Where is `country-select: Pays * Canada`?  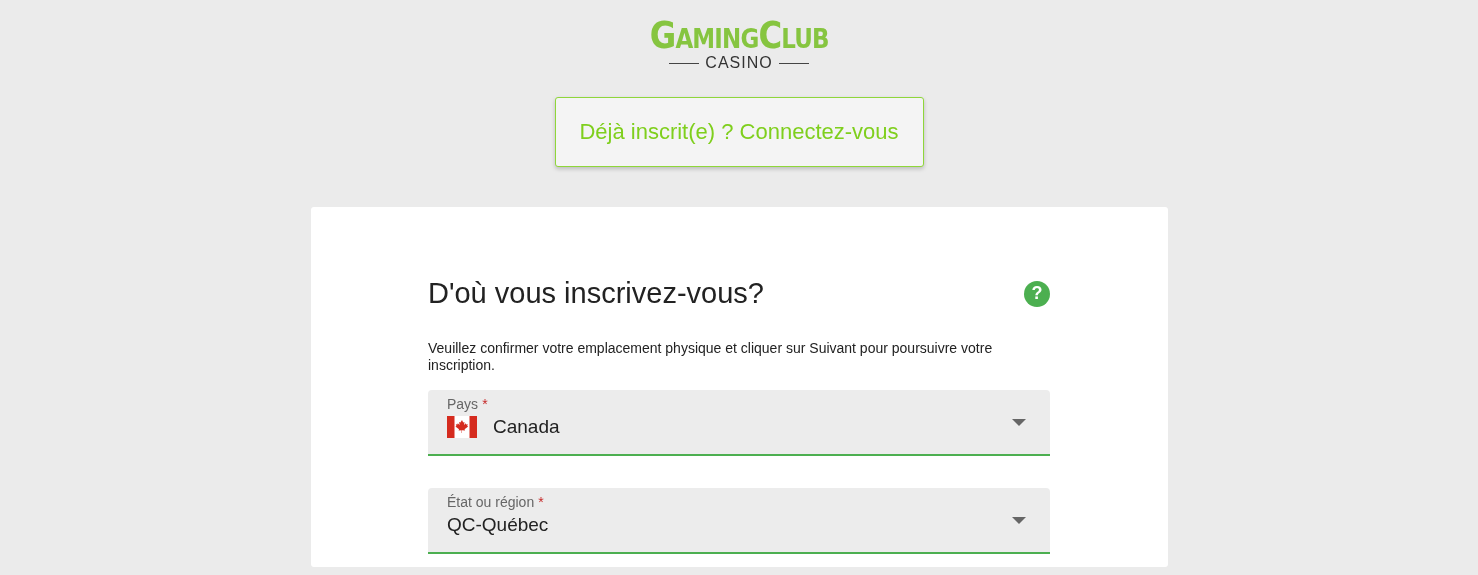 country-select: Pays * Canada is located at coordinates (739, 423).